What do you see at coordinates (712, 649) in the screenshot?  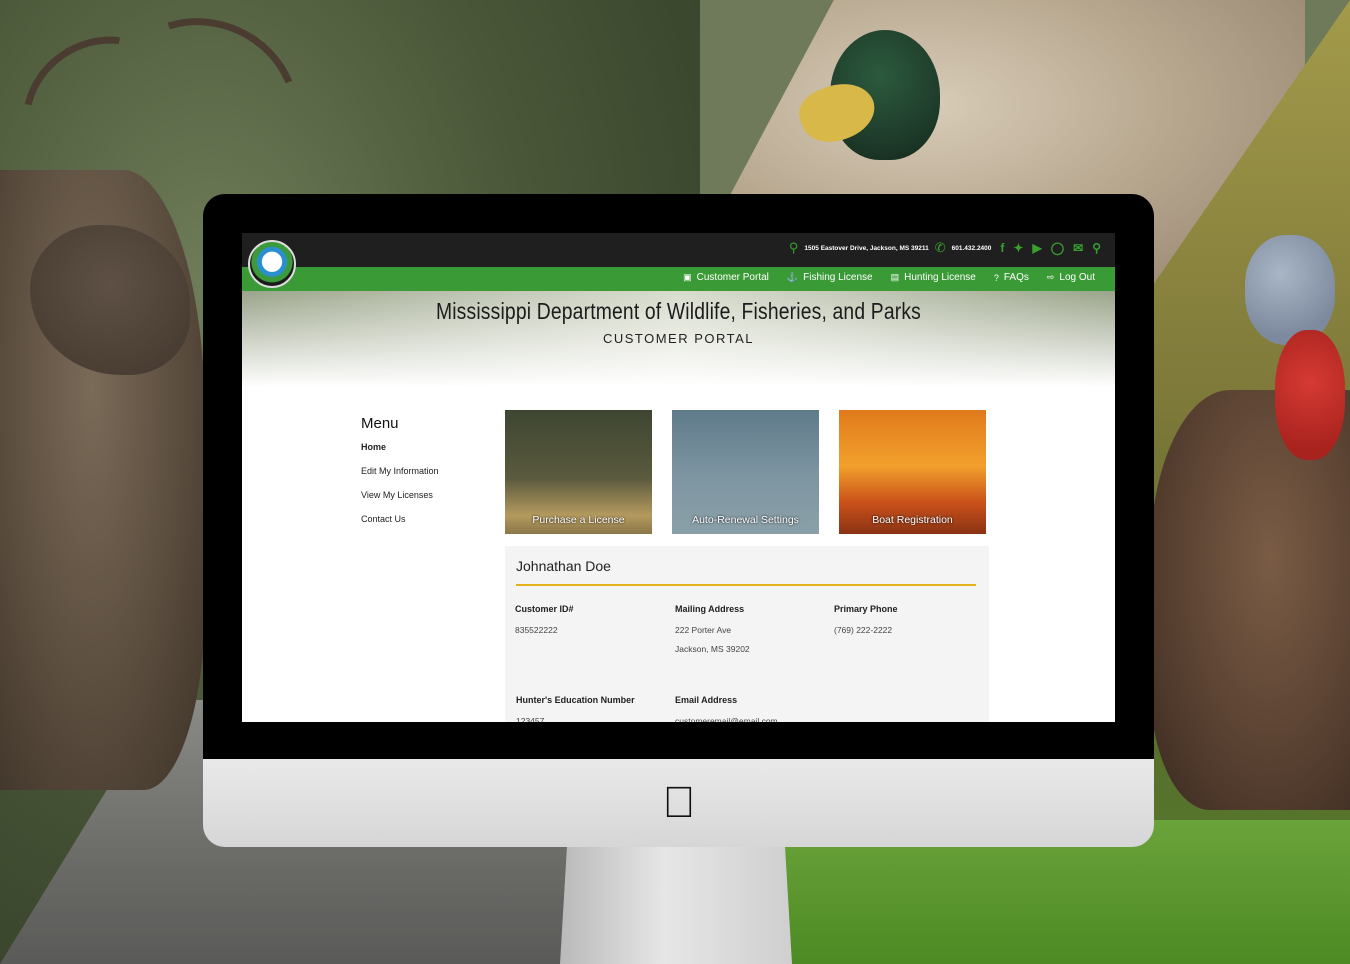 I see `mailing-line-2: Jackson, MS 39202` at bounding box center [712, 649].